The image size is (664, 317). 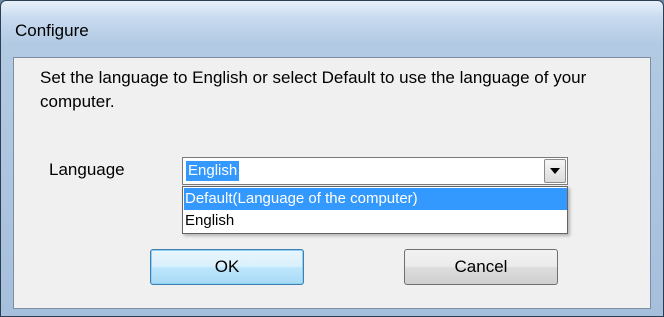 I want to click on cancel-button: Cancel, so click(x=481, y=267).